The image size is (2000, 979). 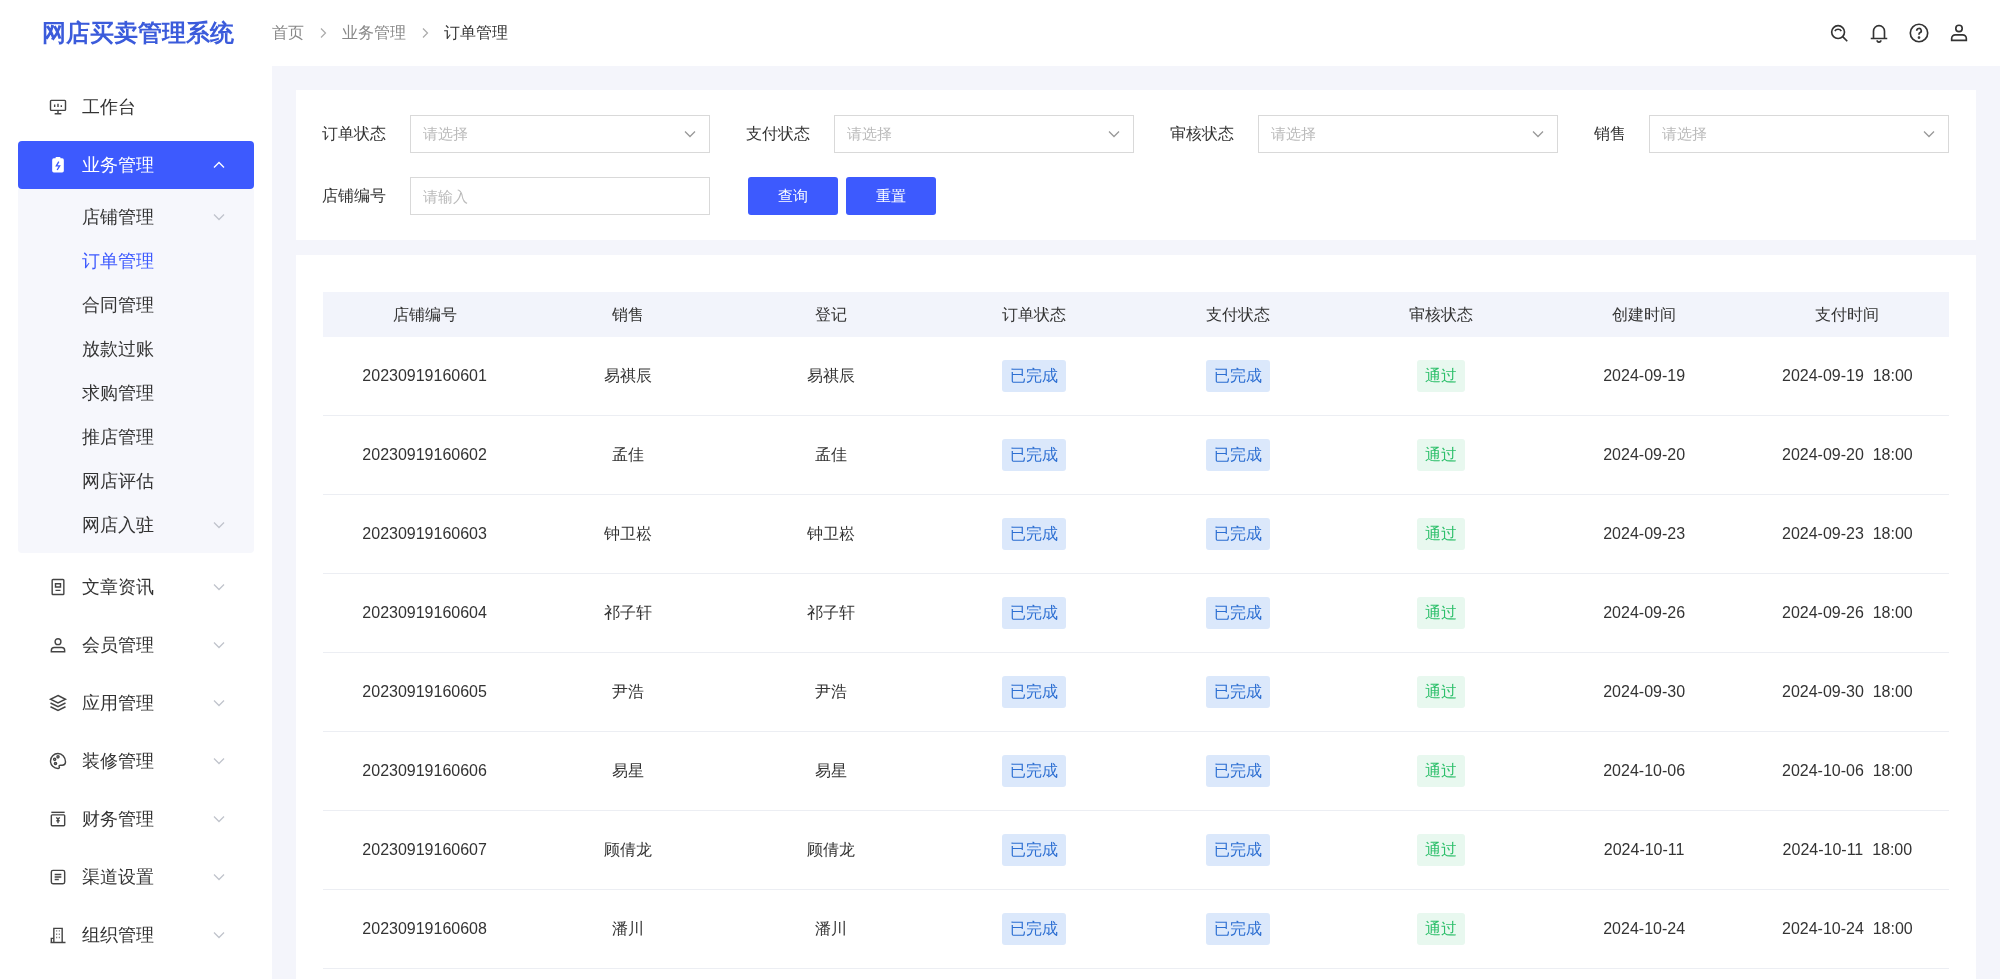 What do you see at coordinates (1847, 376) in the screenshot?
I see `table-cell-text: 2024-09-19 18:00` at bounding box center [1847, 376].